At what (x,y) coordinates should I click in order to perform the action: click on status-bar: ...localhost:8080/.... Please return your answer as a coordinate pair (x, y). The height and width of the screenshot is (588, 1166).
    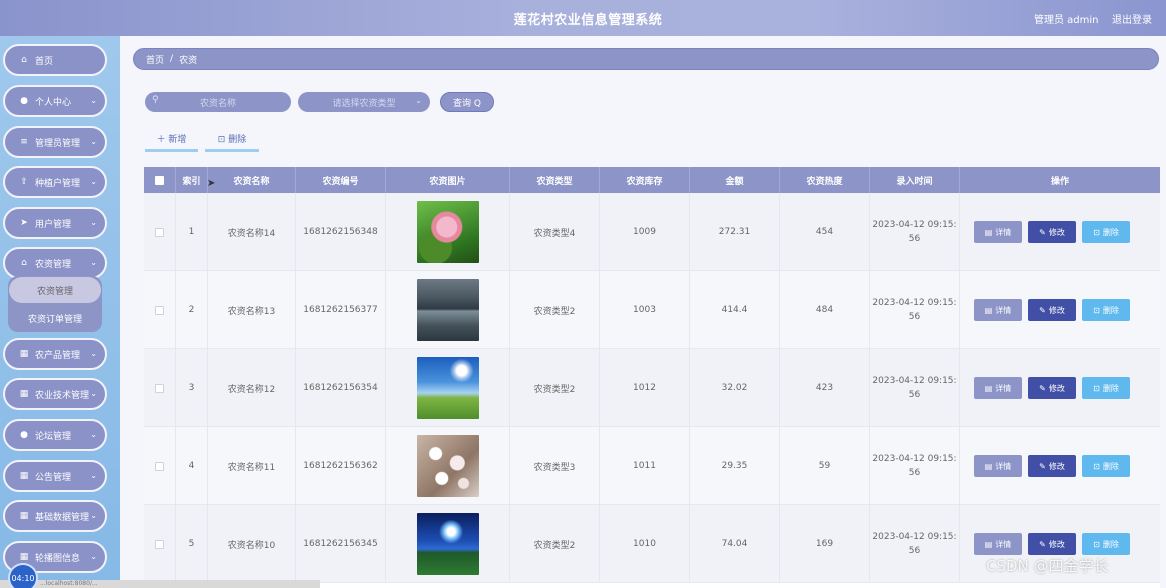
    Looking at the image, I should click on (160, 584).